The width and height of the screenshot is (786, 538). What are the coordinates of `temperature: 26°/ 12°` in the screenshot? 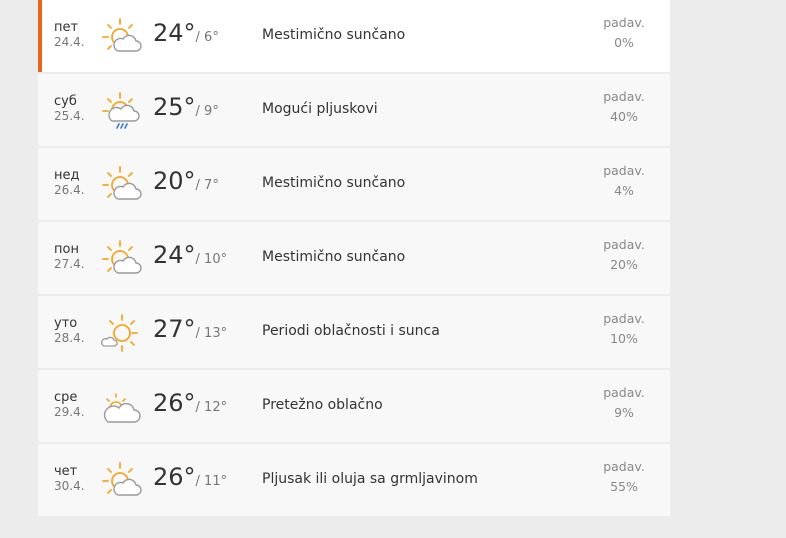 It's located at (190, 405).